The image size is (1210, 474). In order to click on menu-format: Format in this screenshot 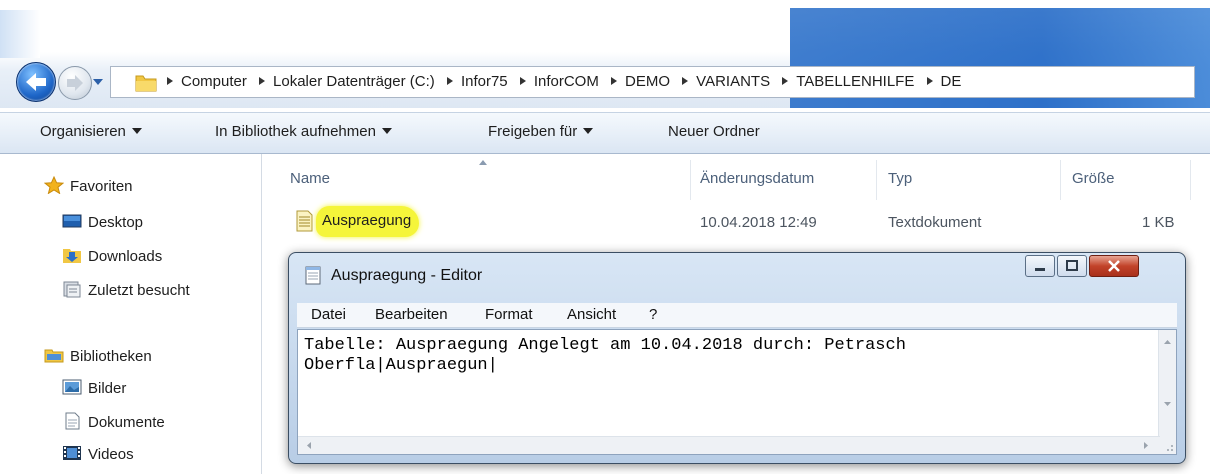, I will do `click(509, 314)`.